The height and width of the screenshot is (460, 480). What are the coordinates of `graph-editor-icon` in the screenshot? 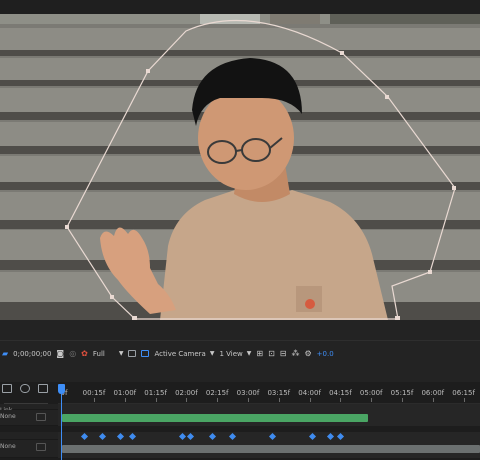 It's located at (43, 388).